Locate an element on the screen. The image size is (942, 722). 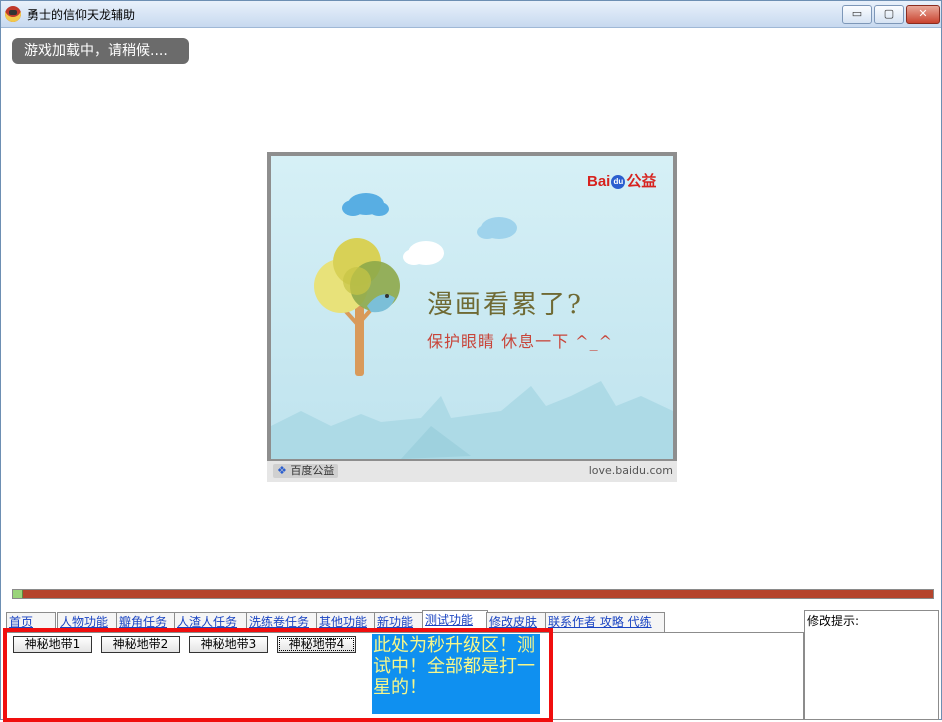
loading-progress-bar is located at coordinates (473, 594).